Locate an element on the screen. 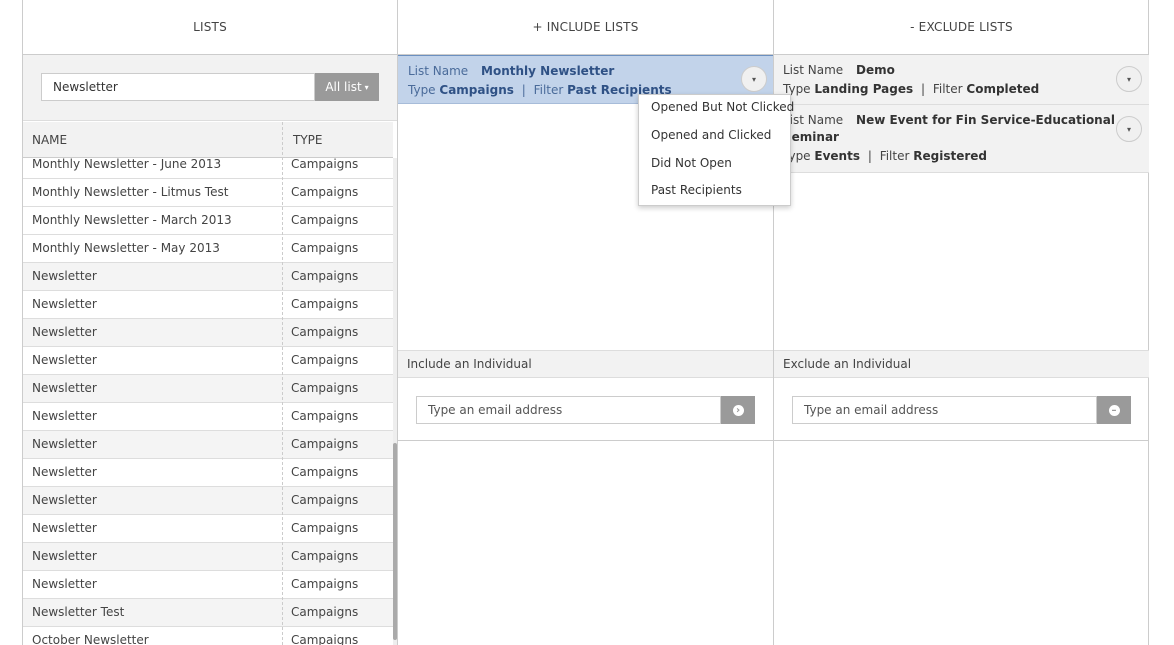 This screenshot has width=1174, height=645. remove-circle-icon: – is located at coordinates (1114, 410).